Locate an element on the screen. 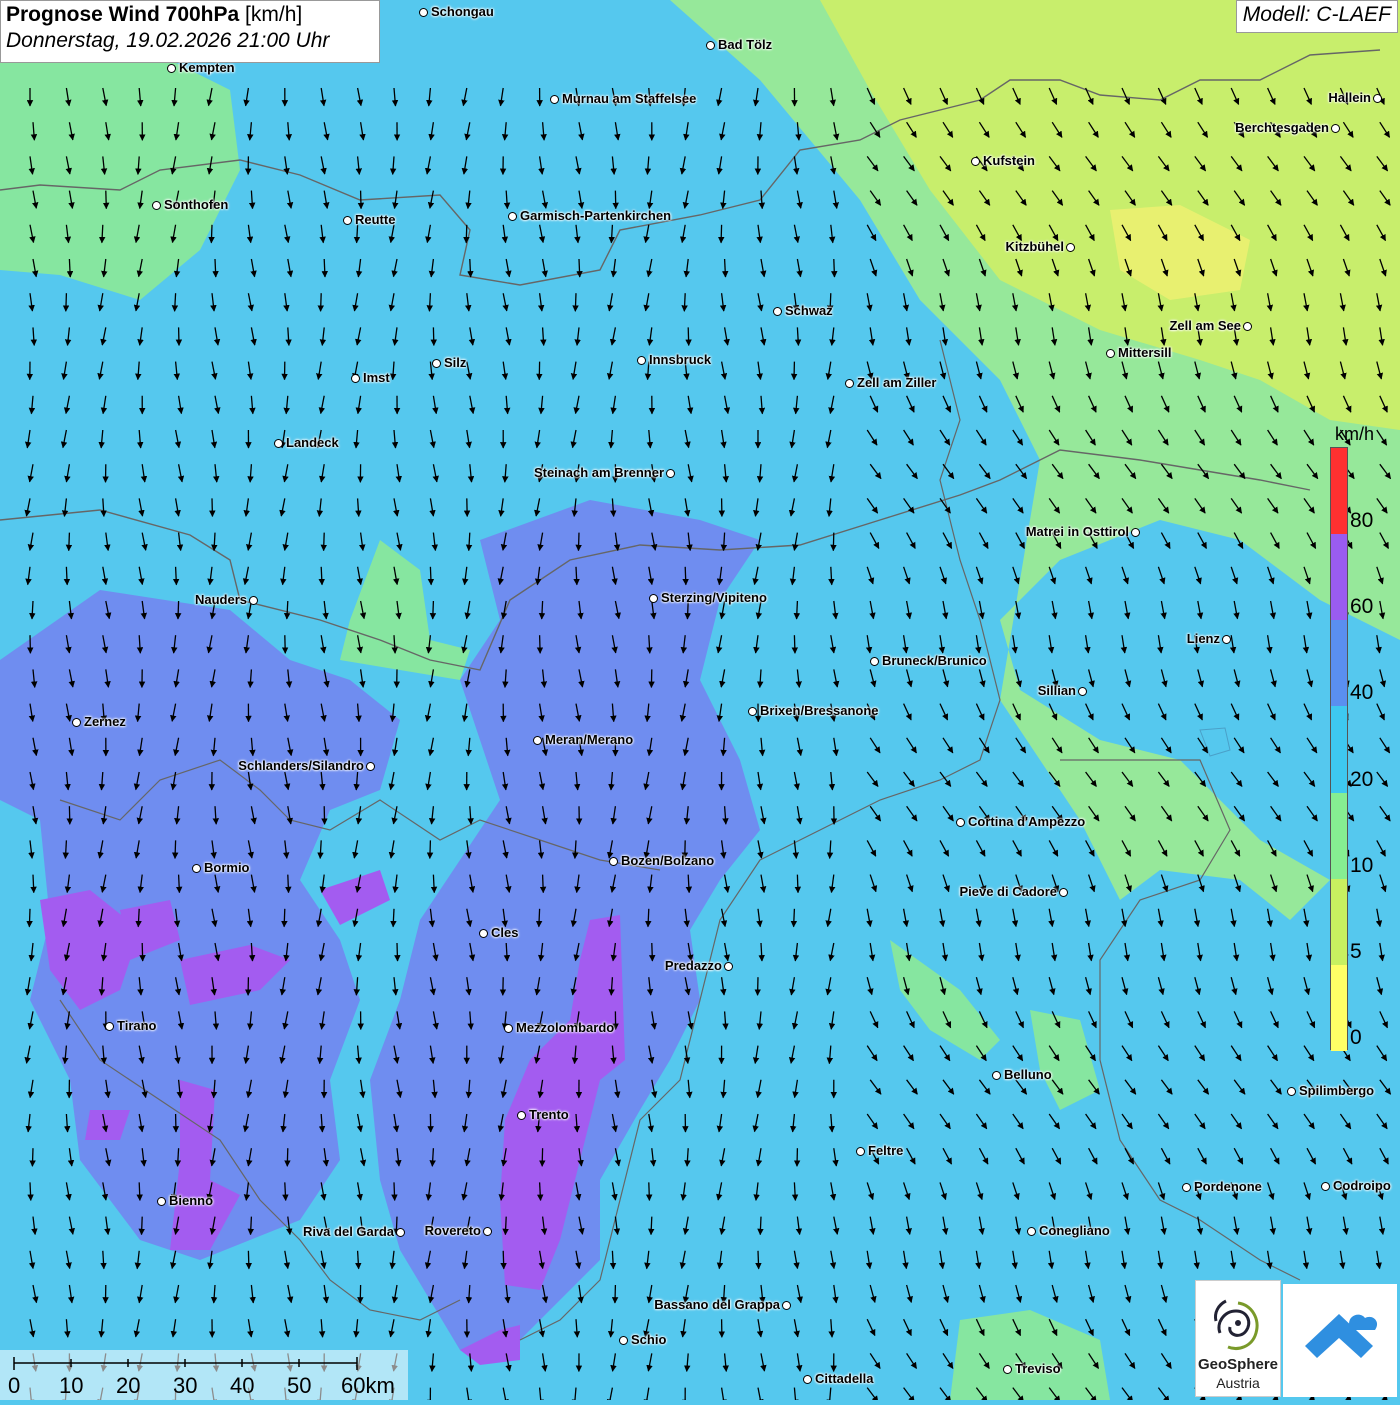 Image resolution: width=1400 pixels, height=1405 pixels. scale-label-60km: 60km is located at coordinates (368, 1386).